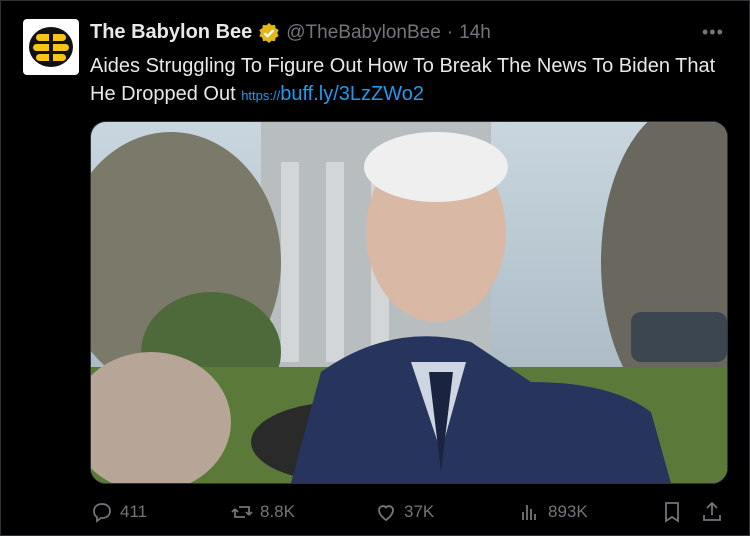 The width and height of the screenshot is (750, 536). I want to click on share-icon, so click(712, 511).